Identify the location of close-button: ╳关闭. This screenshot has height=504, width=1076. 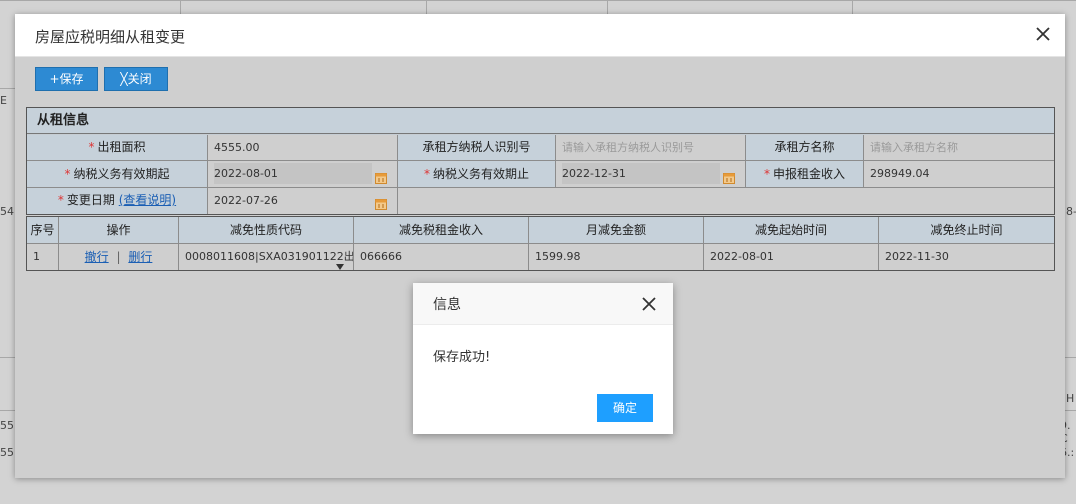
(136, 79).